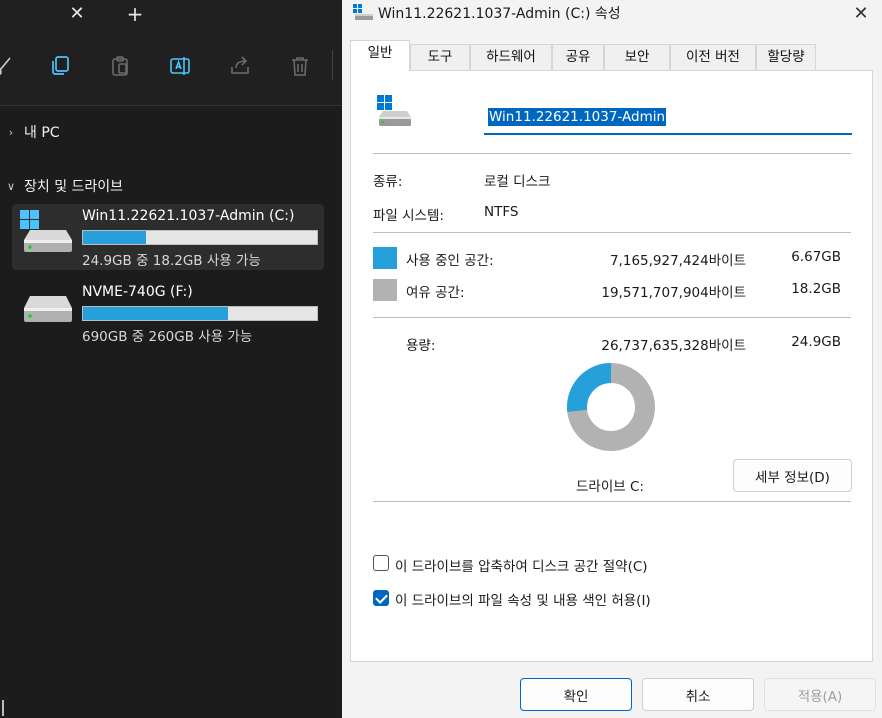 This screenshot has width=882, height=718. I want to click on drive-name: NVME-740G (F:), so click(137, 292).